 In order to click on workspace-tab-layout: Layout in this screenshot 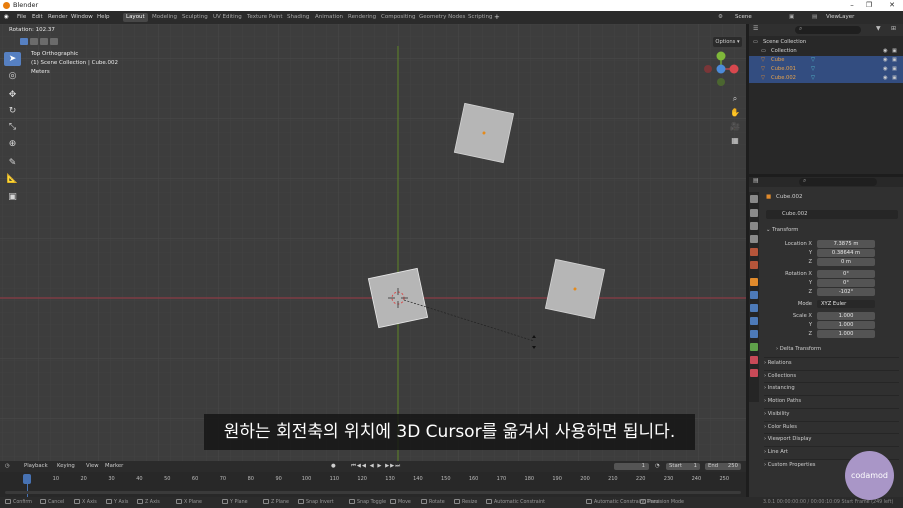, I will do `click(135, 17)`.